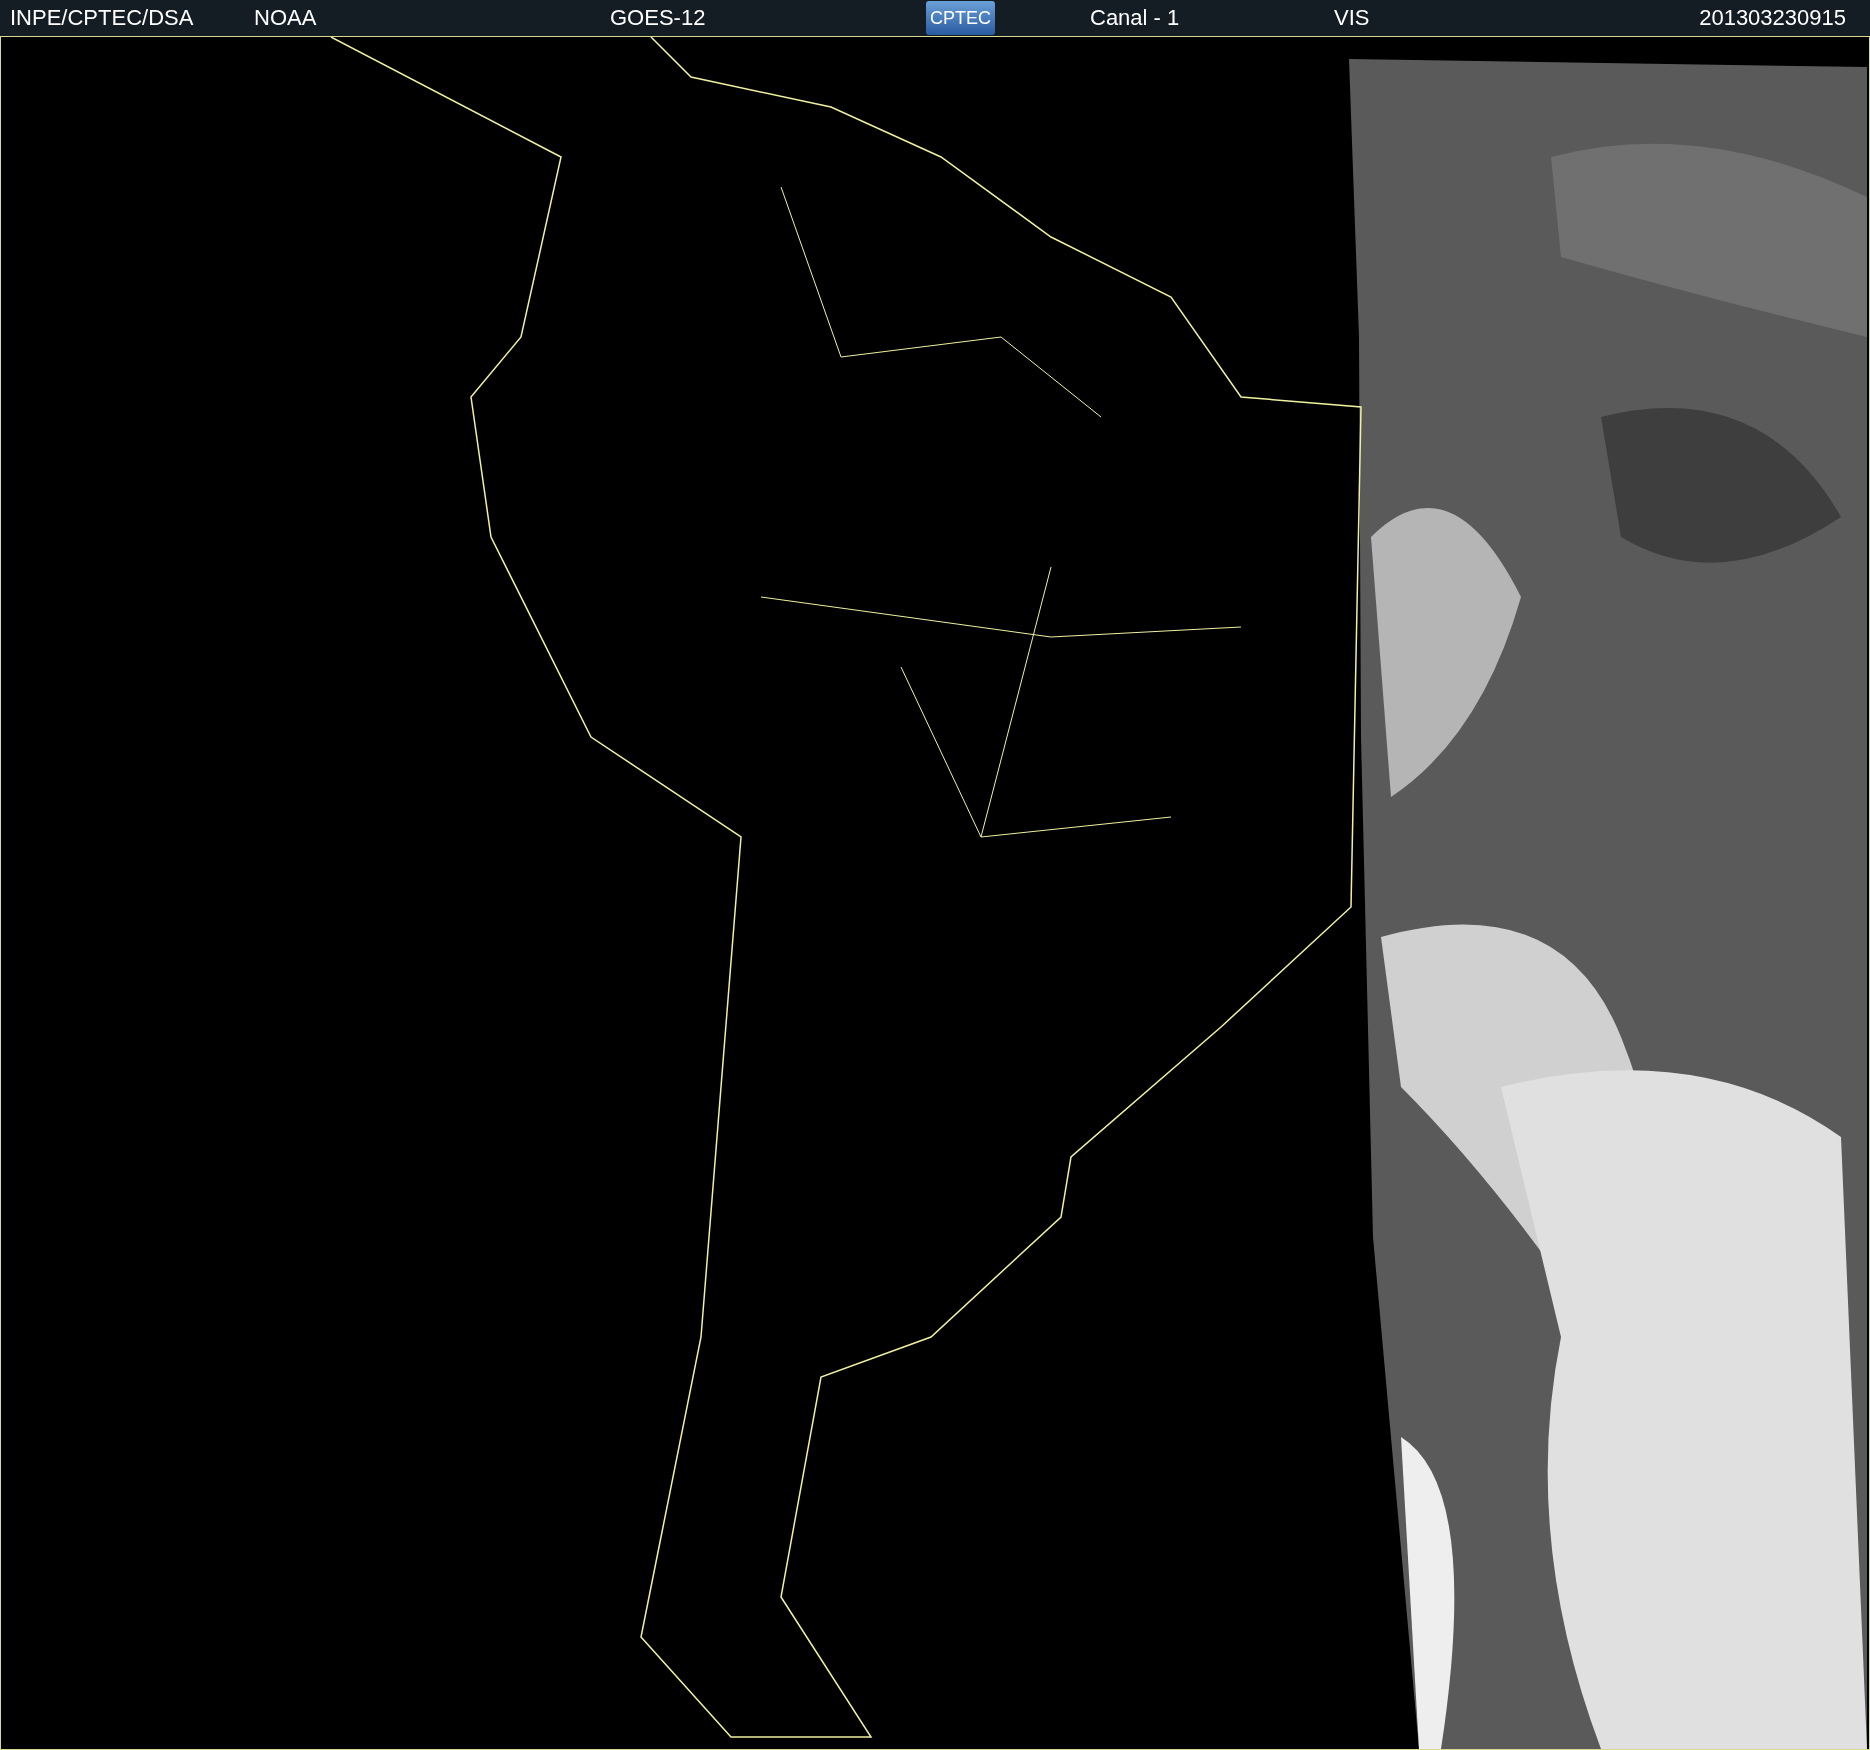 This screenshot has width=1870, height=1750. Describe the element at coordinates (658, 18) in the screenshot. I see `satellite-label: GOES-12` at that location.